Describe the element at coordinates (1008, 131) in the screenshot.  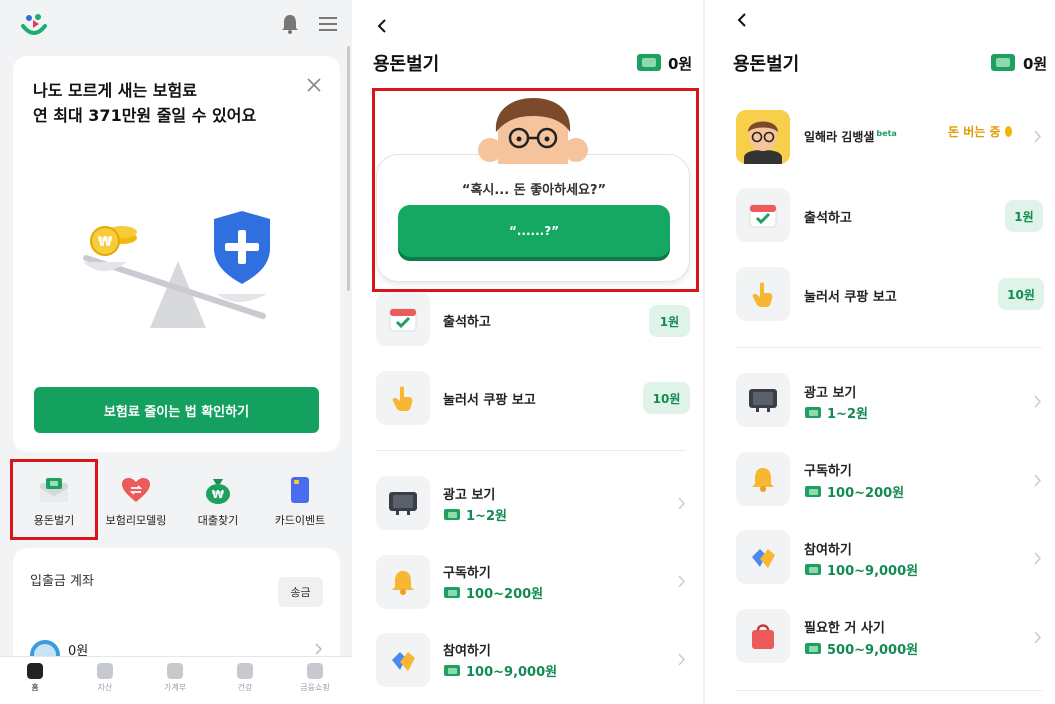
I see `coin-icon` at that location.